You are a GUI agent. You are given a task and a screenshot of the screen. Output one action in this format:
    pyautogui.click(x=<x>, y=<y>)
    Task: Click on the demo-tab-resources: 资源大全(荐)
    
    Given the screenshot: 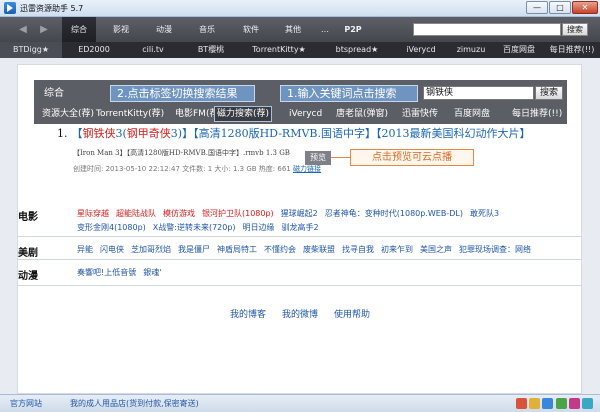 What is the action you would take?
    pyautogui.click(x=68, y=114)
    